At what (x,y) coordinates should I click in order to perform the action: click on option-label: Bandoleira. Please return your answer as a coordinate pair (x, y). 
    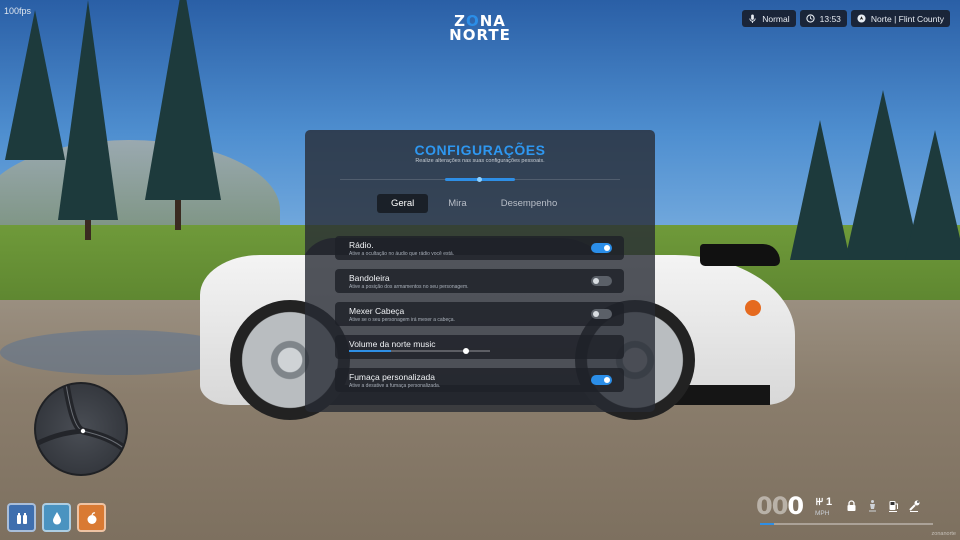
    Looking at the image, I should click on (369, 278).